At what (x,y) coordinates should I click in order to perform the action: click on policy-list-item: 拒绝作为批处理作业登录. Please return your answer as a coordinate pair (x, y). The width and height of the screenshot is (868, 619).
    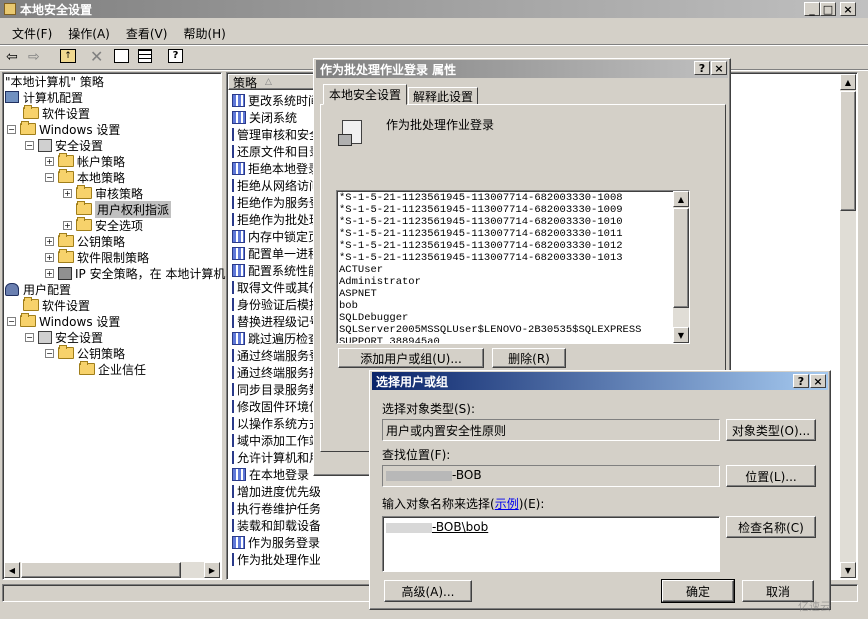
    Looking at the image, I should click on (276, 219).